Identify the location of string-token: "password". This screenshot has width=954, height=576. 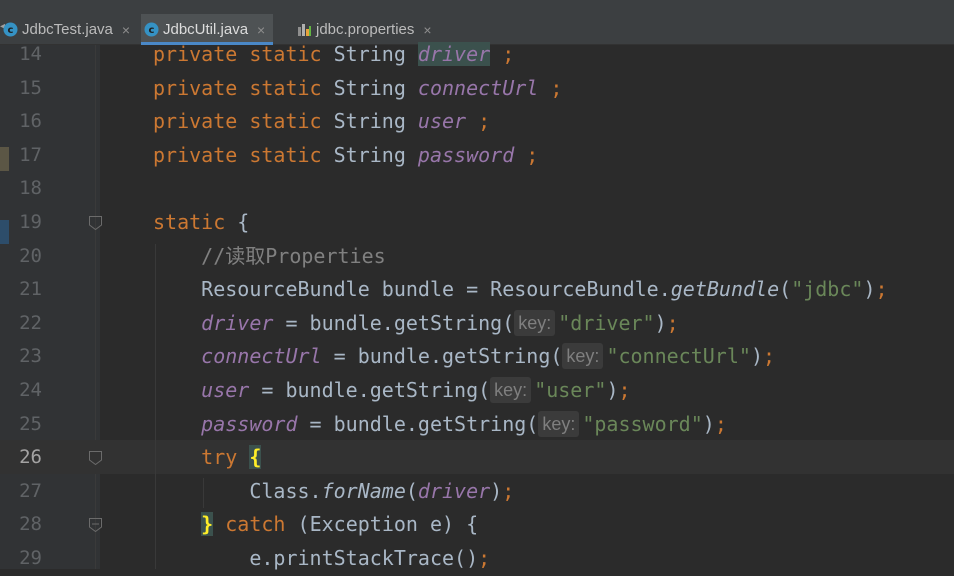
(642, 423).